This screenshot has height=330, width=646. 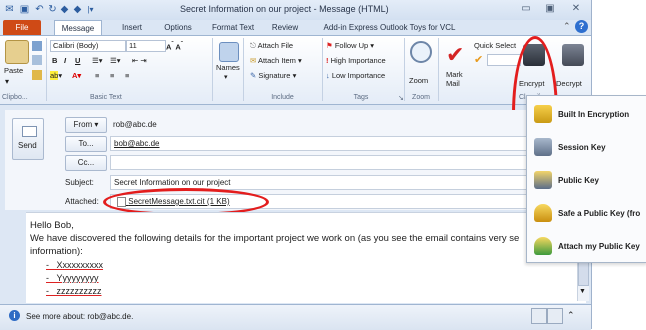 I want to click on signature-button: ✎ Signature ▾, so click(x=273, y=75).